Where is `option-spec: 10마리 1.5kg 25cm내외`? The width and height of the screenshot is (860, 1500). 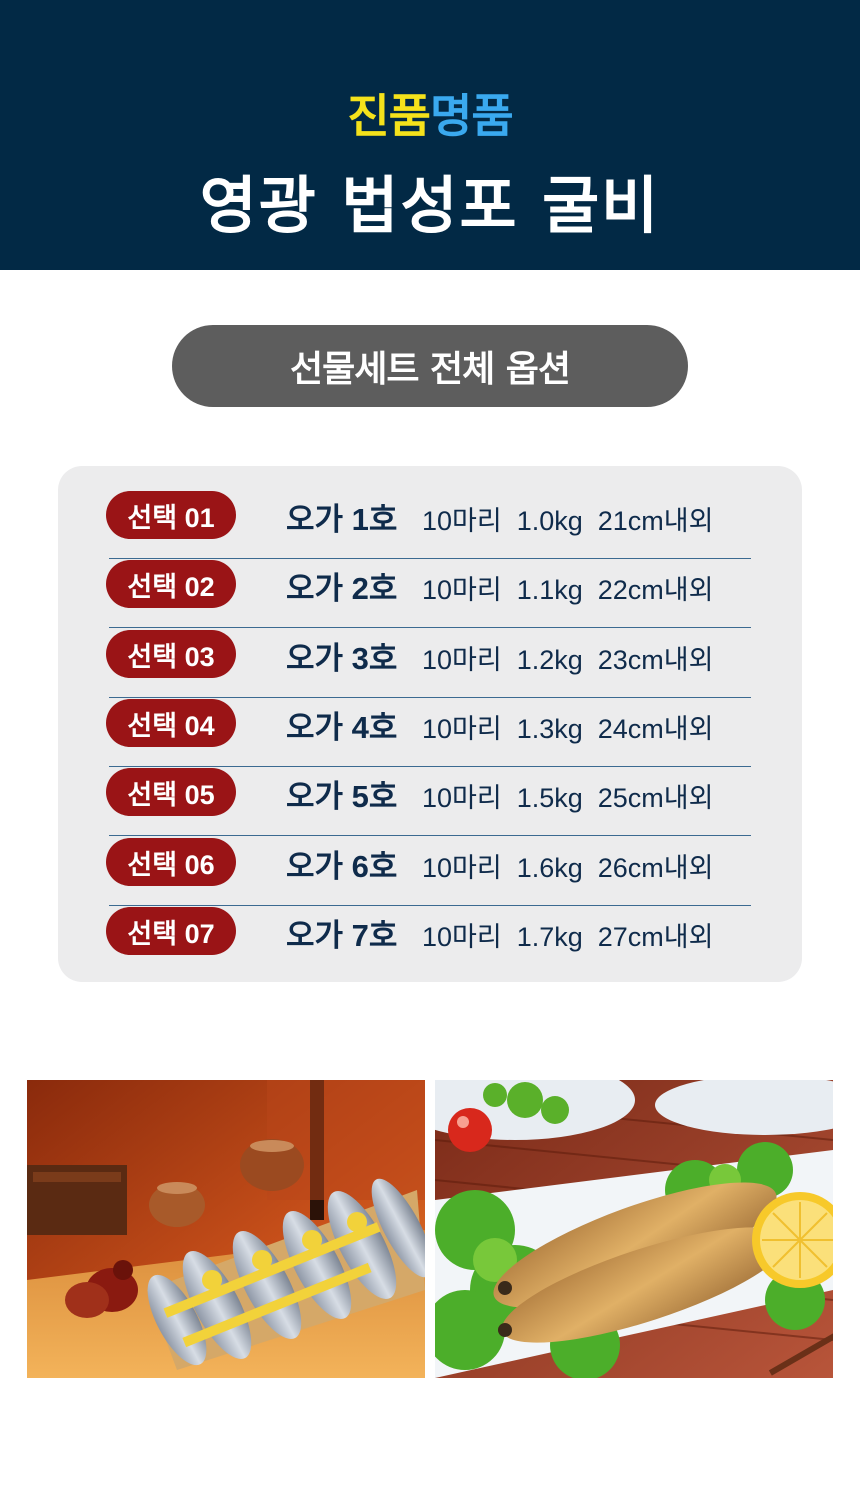 option-spec: 10마리 1.5kg 25cm내외 is located at coordinates (568, 798).